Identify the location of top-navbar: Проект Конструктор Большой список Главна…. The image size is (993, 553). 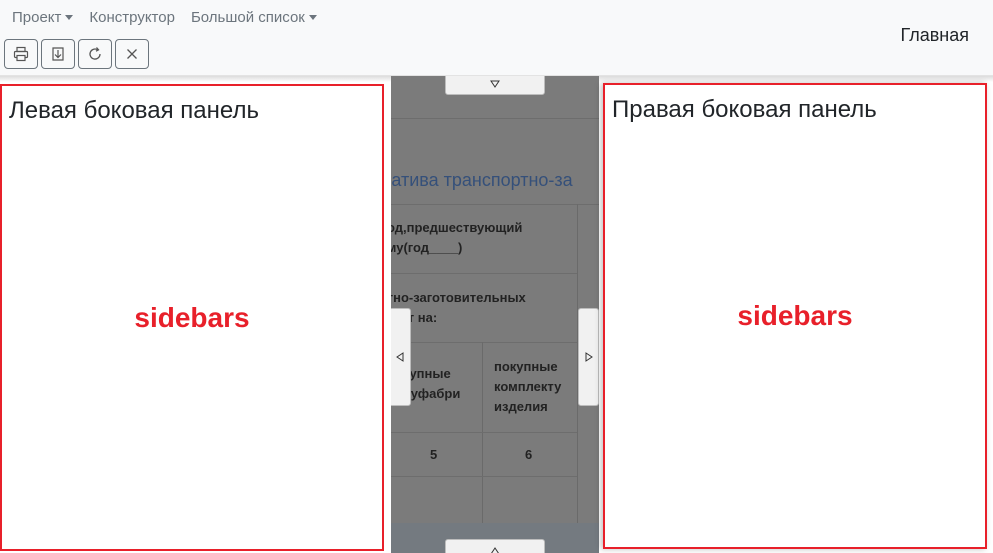
(496, 38).